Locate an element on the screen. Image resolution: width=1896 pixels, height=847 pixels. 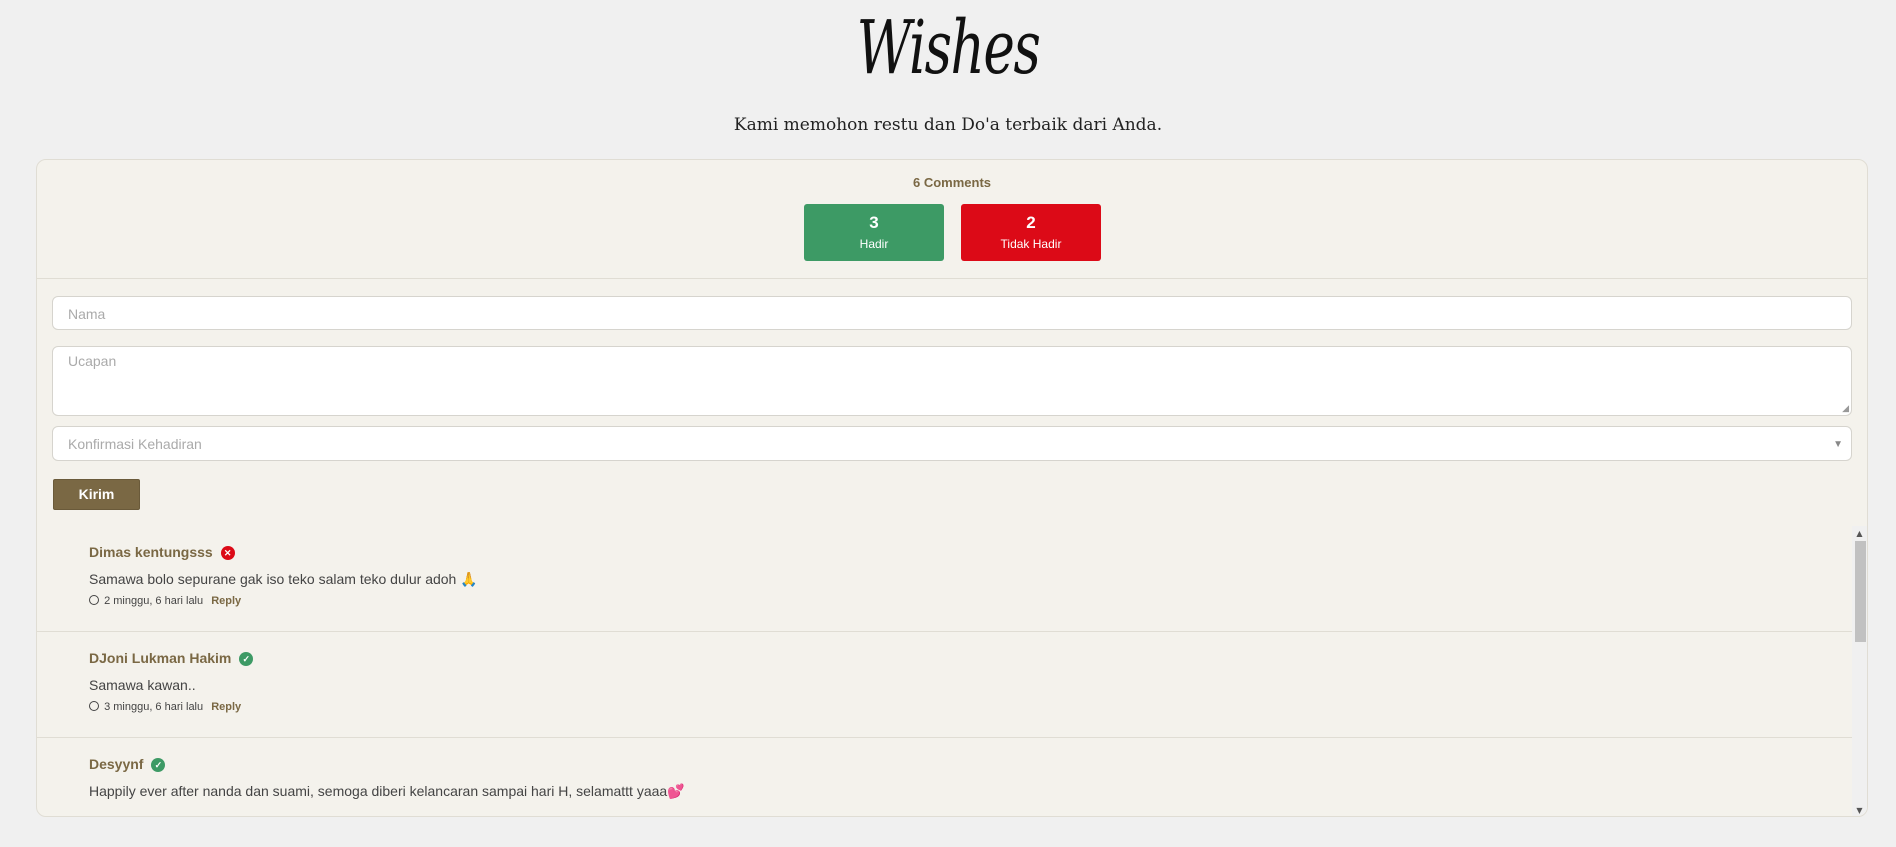
comment-time: 2 minggu, 6 hari lalu is located at coordinates (154, 601).